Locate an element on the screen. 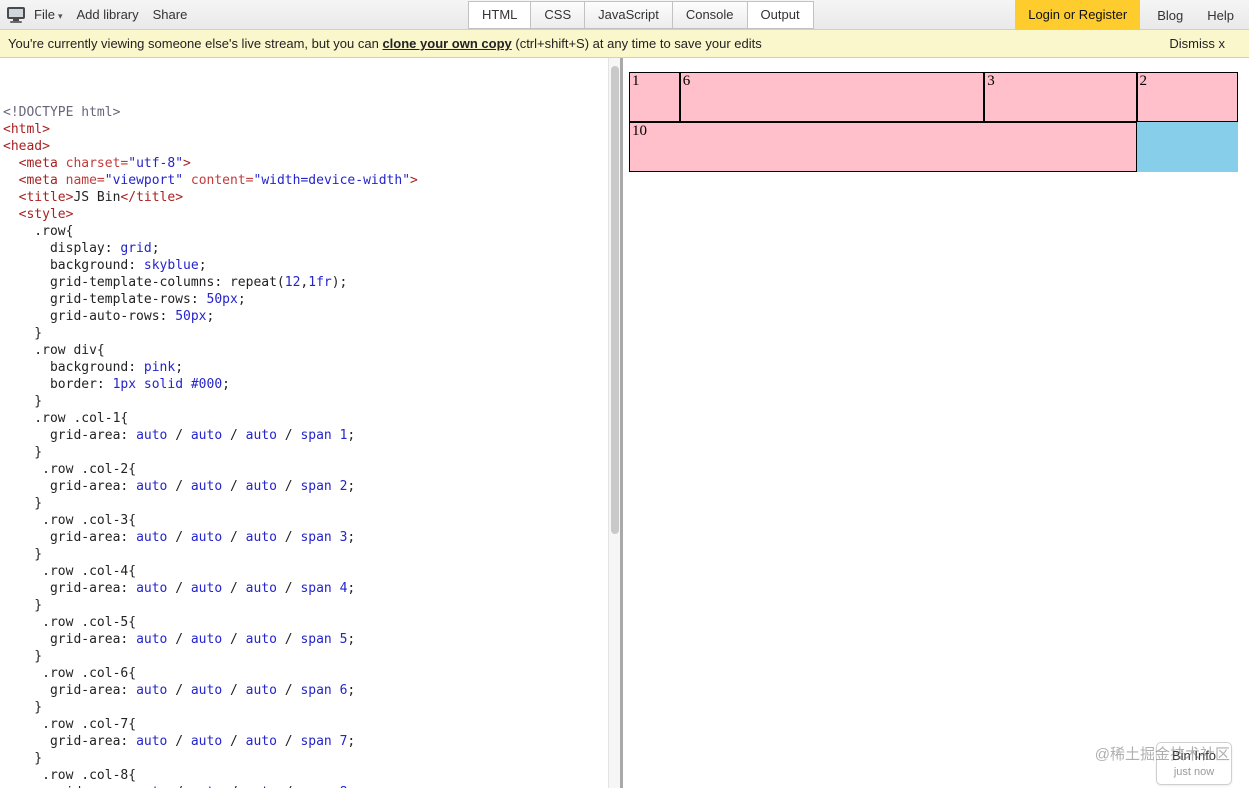  blog-link: Blog is located at coordinates (1170, 15).